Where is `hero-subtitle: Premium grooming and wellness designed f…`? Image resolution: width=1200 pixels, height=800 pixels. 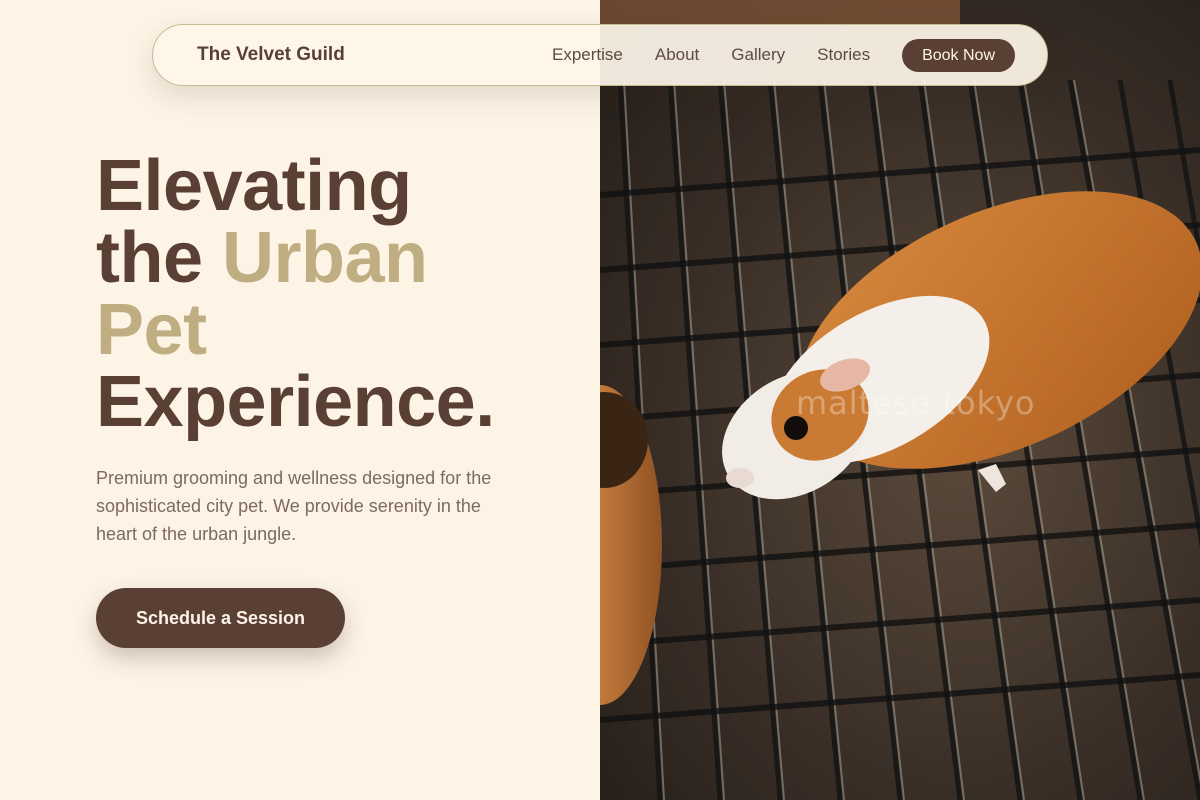
hero-subtitle: Premium grooming and wellness designed f… is located at coordinates (294, 506).